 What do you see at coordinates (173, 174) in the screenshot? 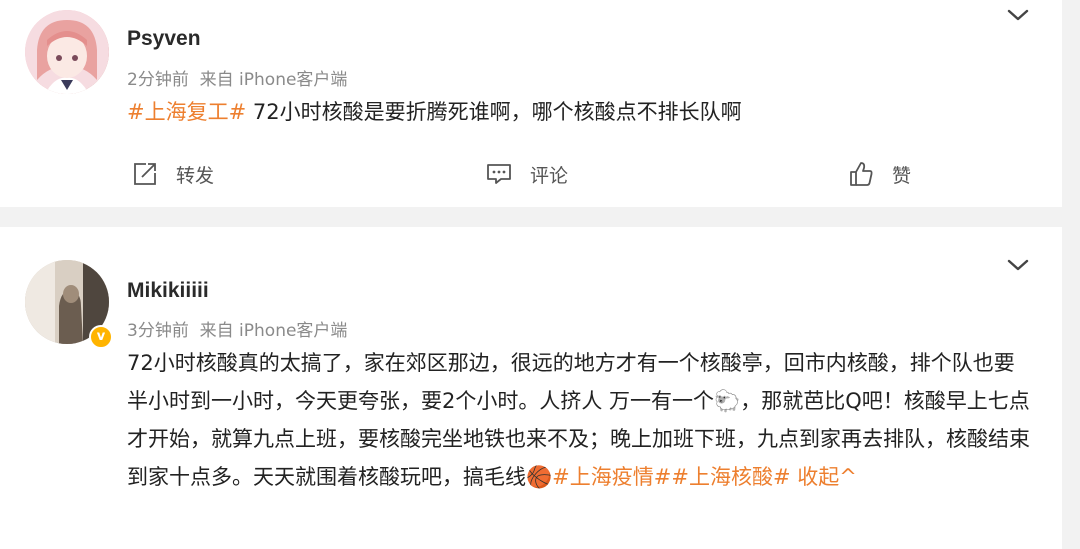
I see `repost-button: 转发` at bounding box center [173, 174].